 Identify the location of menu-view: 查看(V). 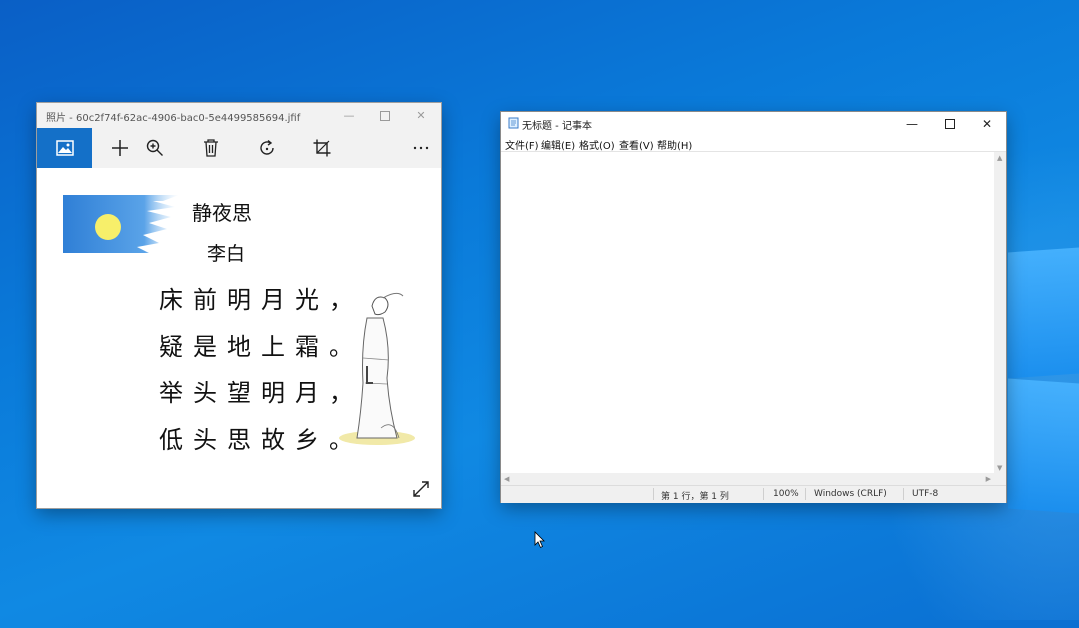
(636, 144).